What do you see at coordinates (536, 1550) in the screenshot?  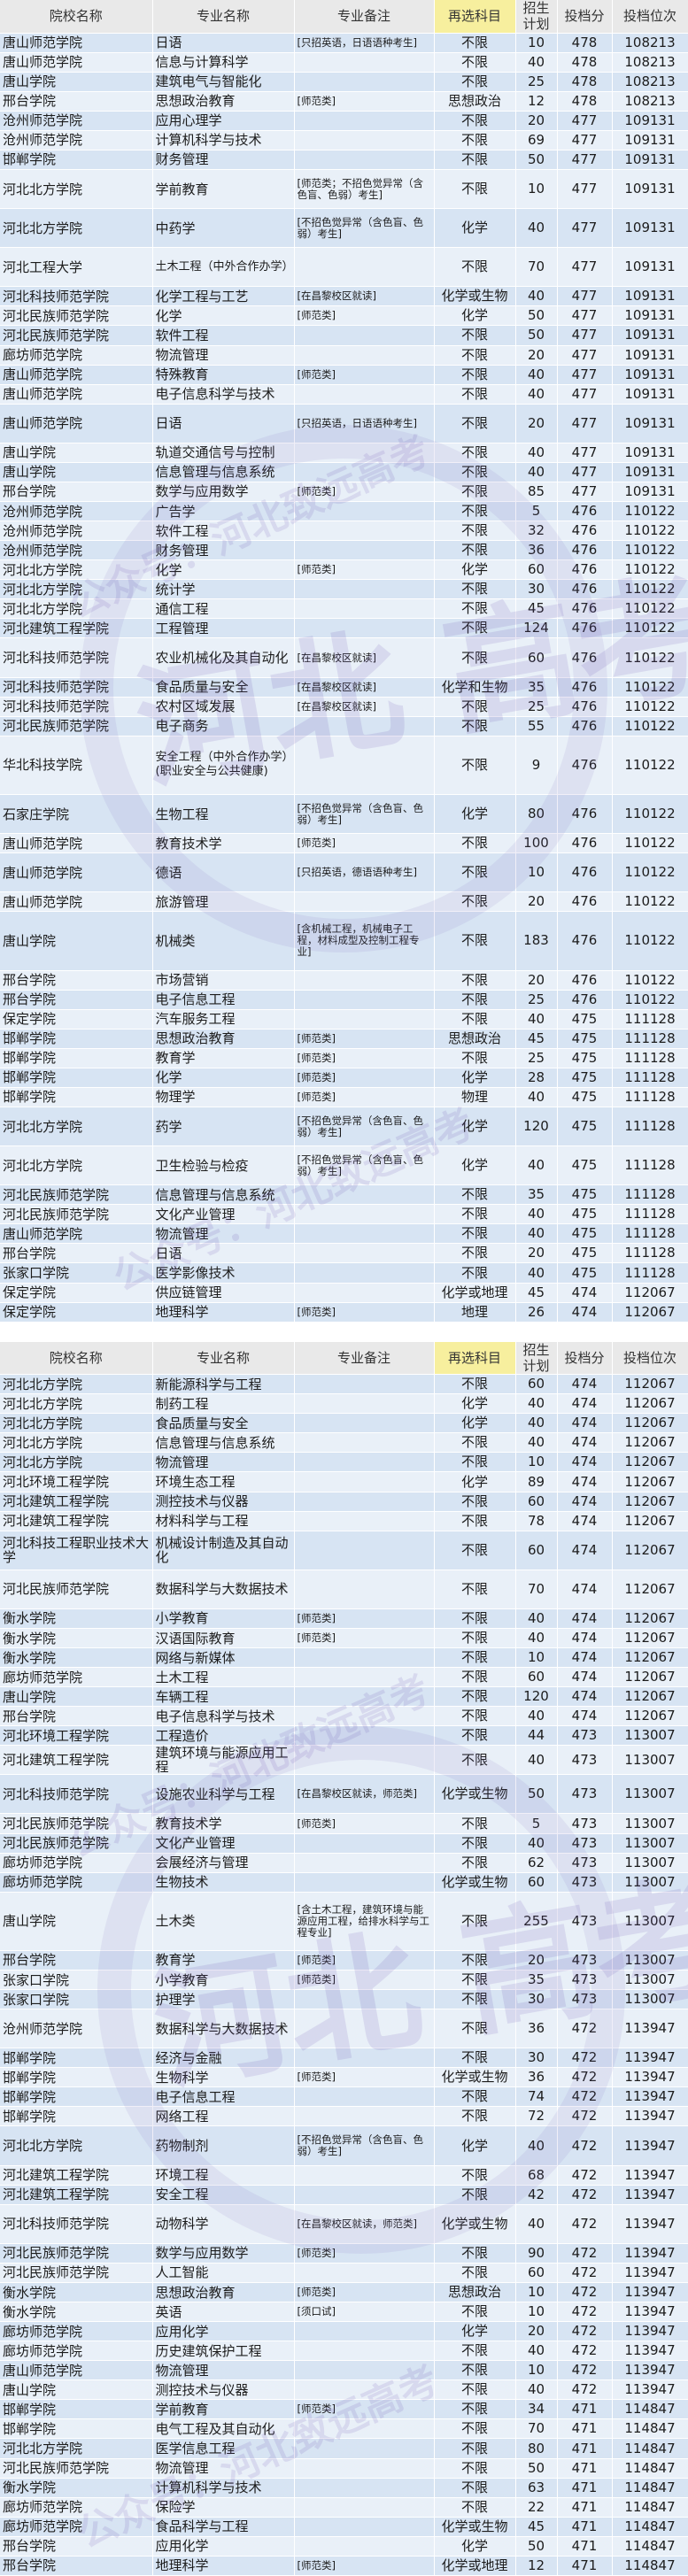 I see `plan-cell: 60` at bounding box center [536, 1550].